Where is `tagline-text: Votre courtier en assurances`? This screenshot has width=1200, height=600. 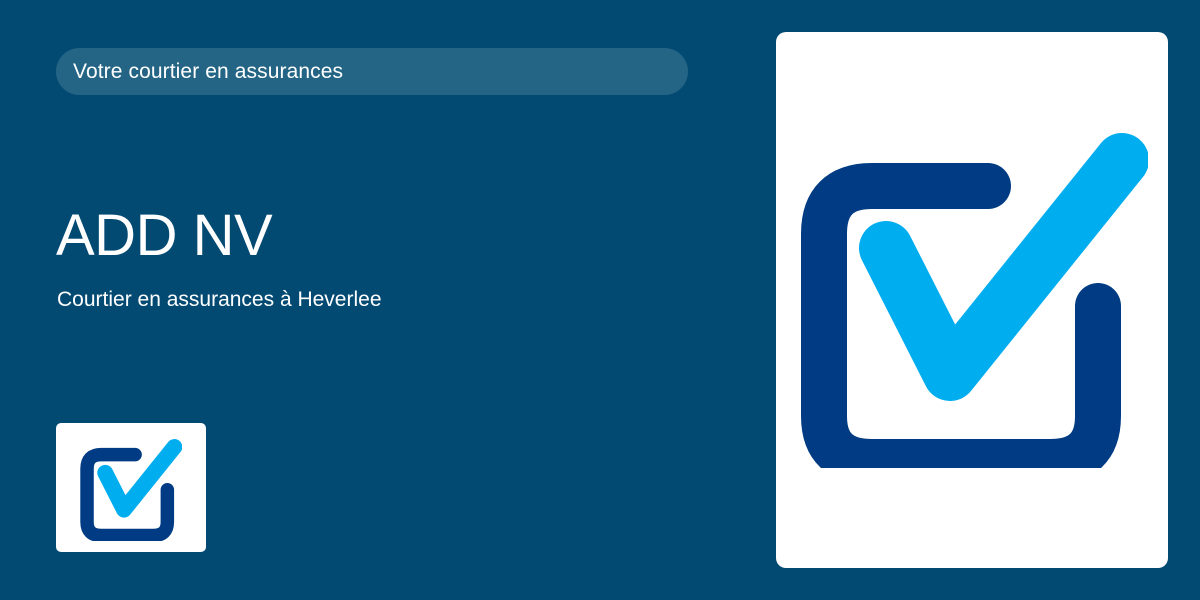 tagline-text: Votre courtier en assurances is located at coordinates (208, 71).